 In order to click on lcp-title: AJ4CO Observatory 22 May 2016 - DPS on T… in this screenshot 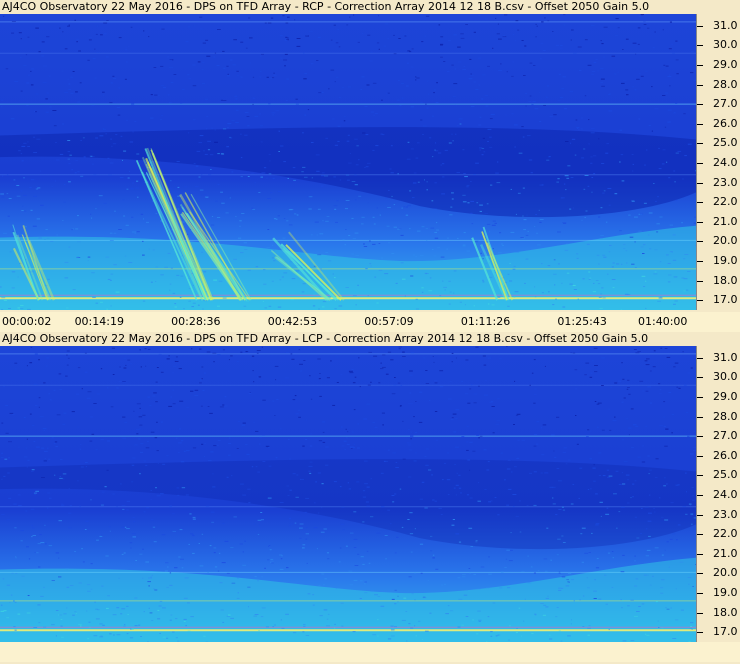, I will do `click(325, 338)`.